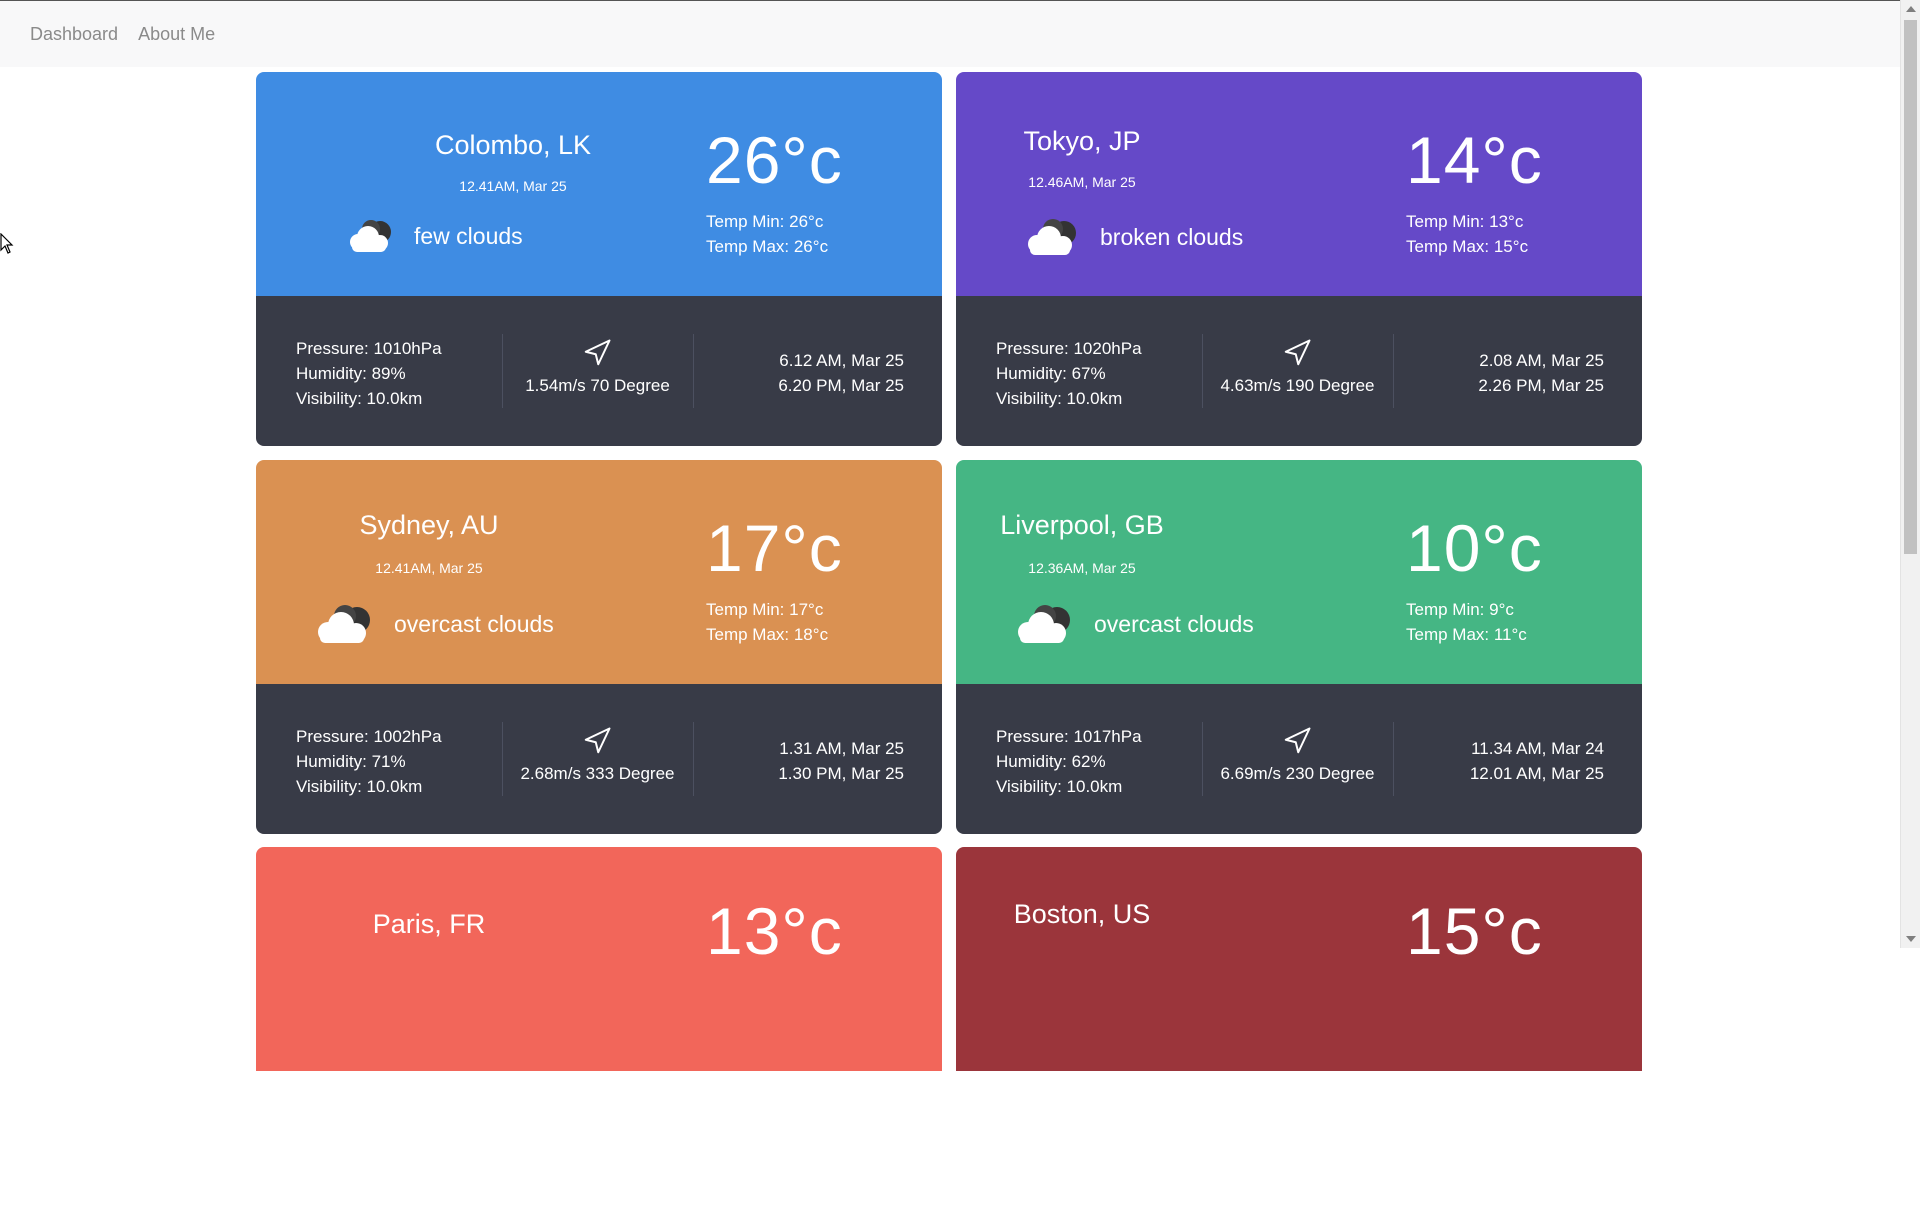 The image size is (1920, 1221). Describe the element at coordinates (841, 748) in the screenshot. I see `sunrise: 1.31 AM, Mar 25` at that location.